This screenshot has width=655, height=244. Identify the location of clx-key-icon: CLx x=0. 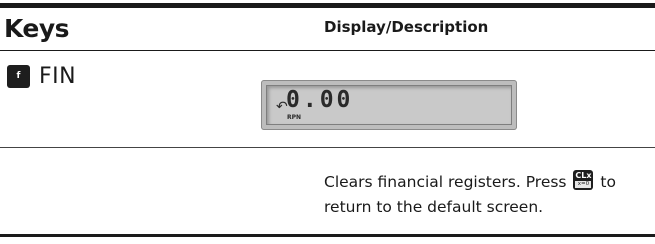
(583, 180).